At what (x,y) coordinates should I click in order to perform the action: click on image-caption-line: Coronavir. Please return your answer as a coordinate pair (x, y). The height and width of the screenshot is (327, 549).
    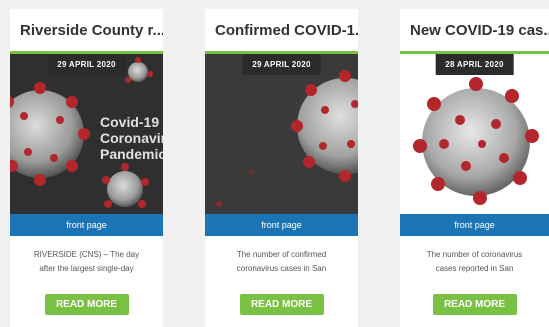
    Looking at the image, I should click on (131, 138).